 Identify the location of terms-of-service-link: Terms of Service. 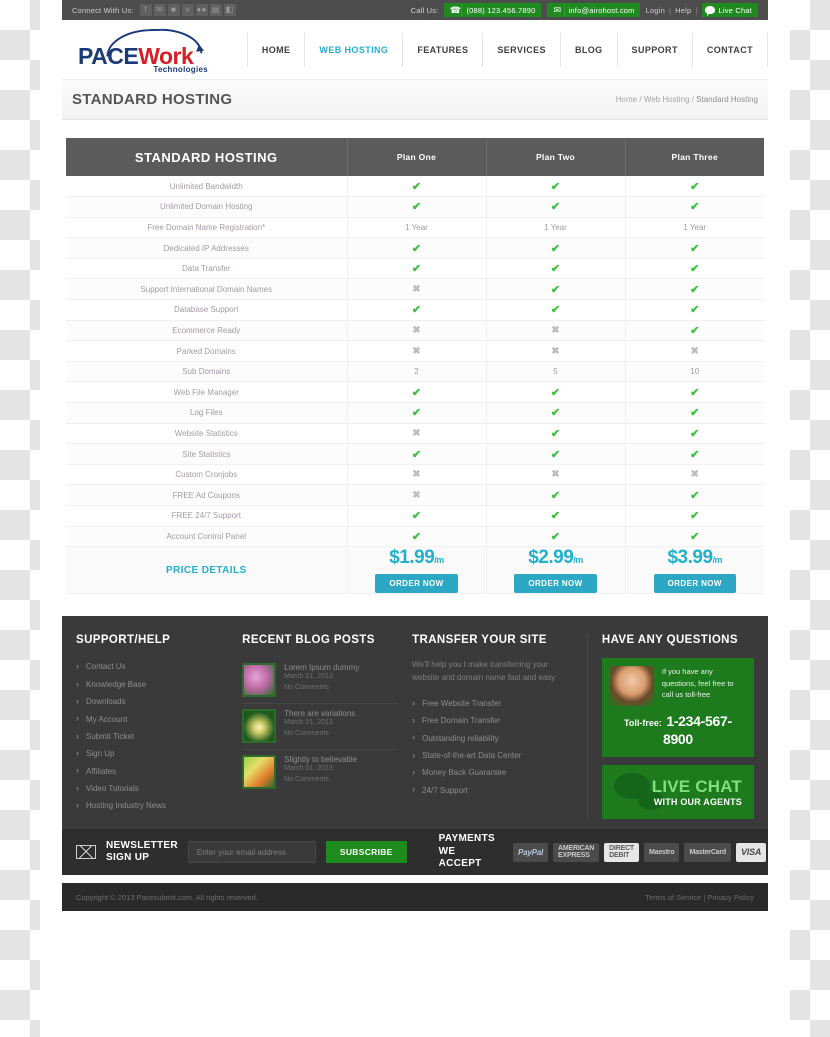
(673, 897).